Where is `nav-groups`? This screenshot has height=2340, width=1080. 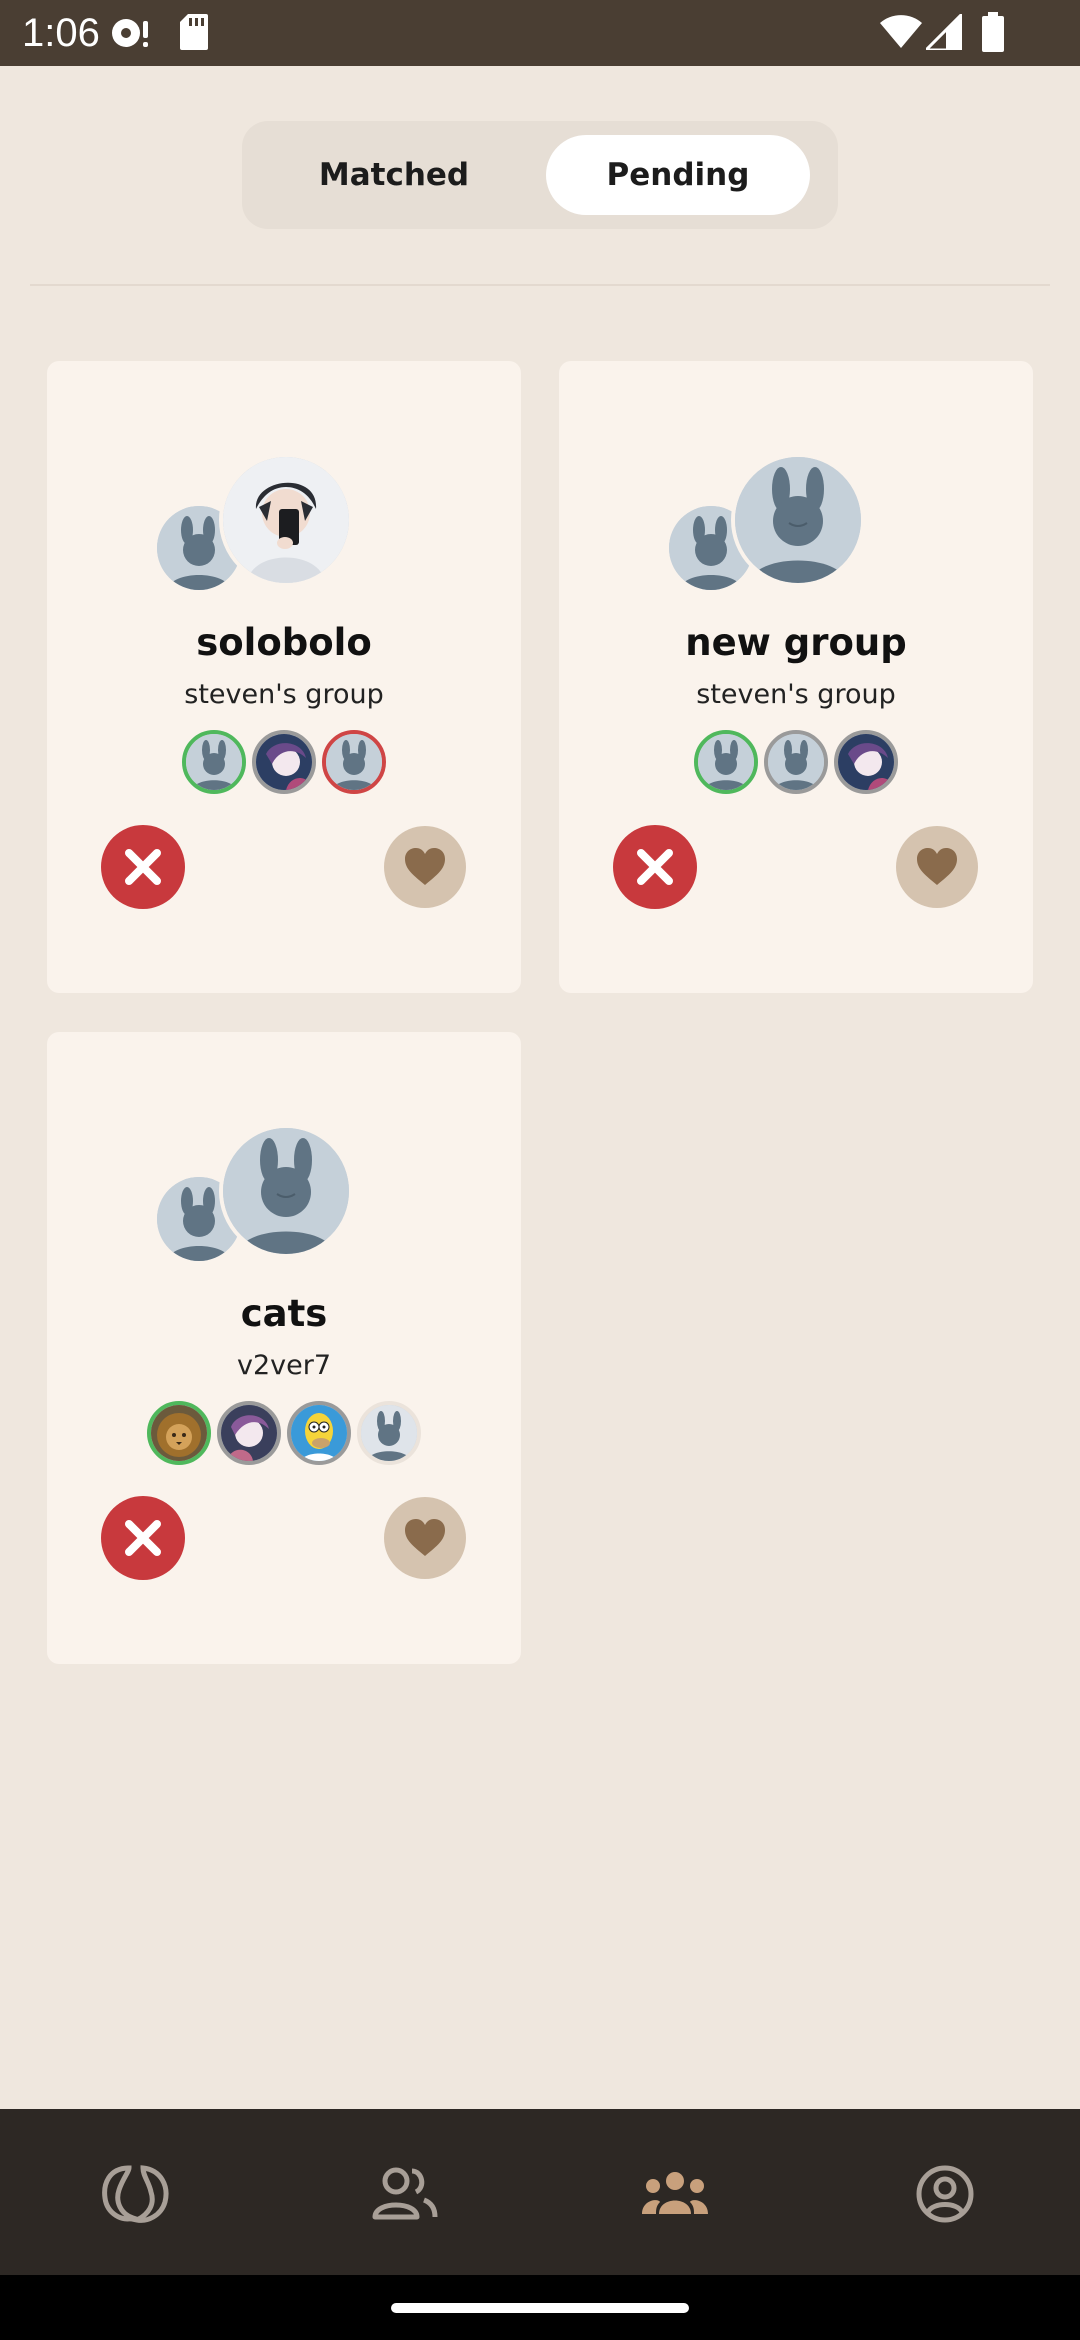 nav-groups is located at coordinates (675, 2194).